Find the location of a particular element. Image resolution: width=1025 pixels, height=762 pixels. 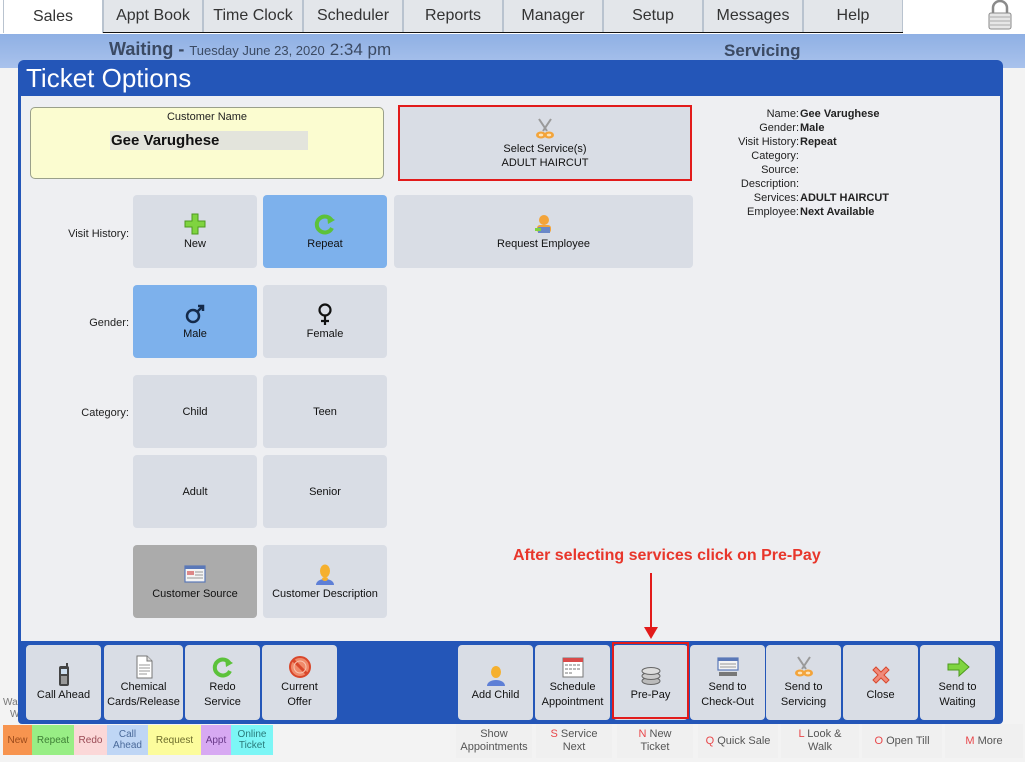

summary-key: Gender: is located at coordinates (779, 128).